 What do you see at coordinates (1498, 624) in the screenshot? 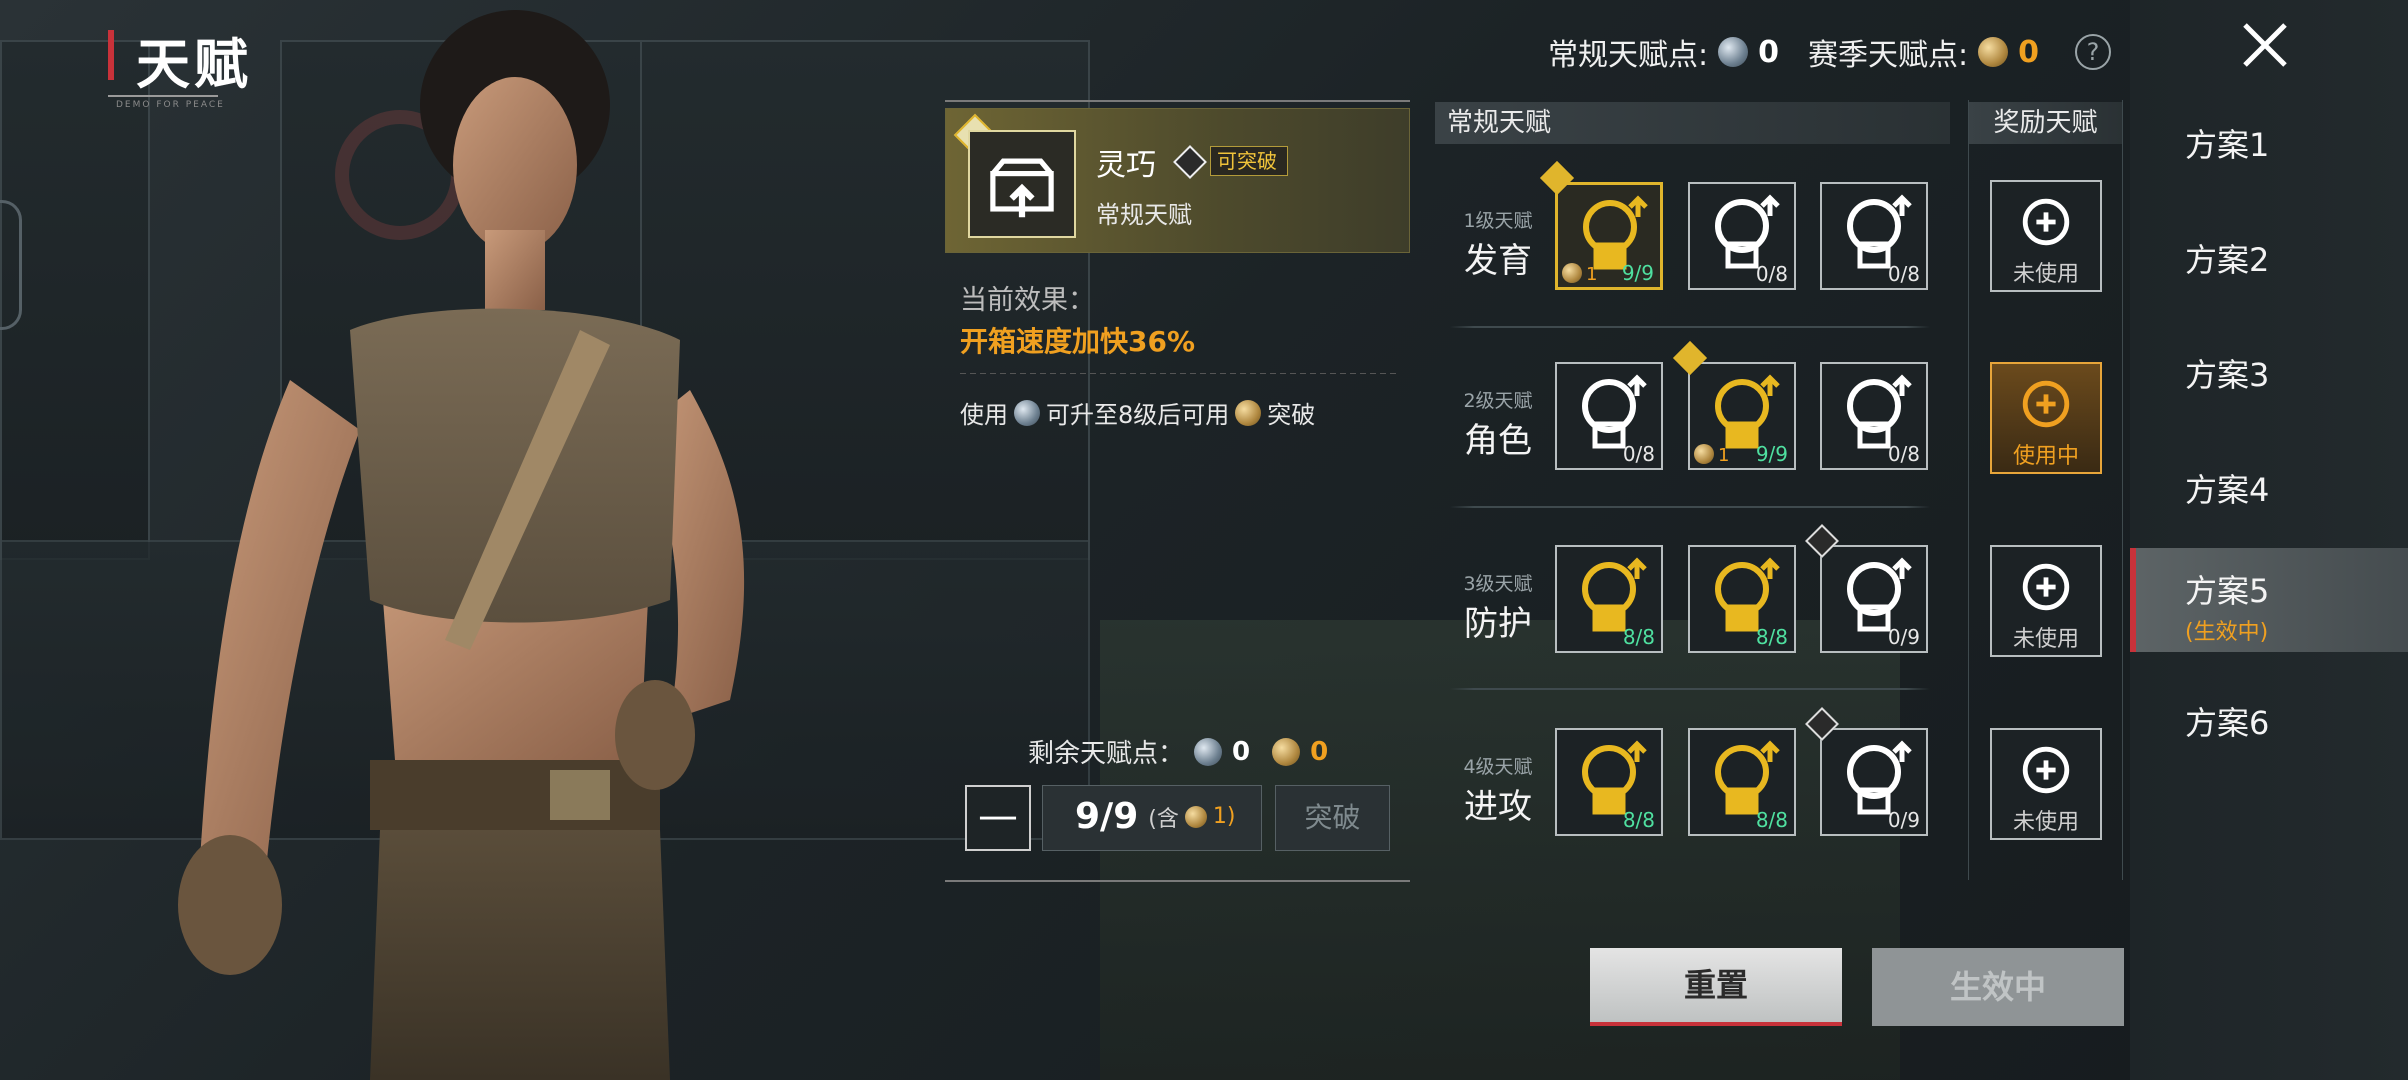
I see `tier-name: 防护` at bounding box center [1498, 624].